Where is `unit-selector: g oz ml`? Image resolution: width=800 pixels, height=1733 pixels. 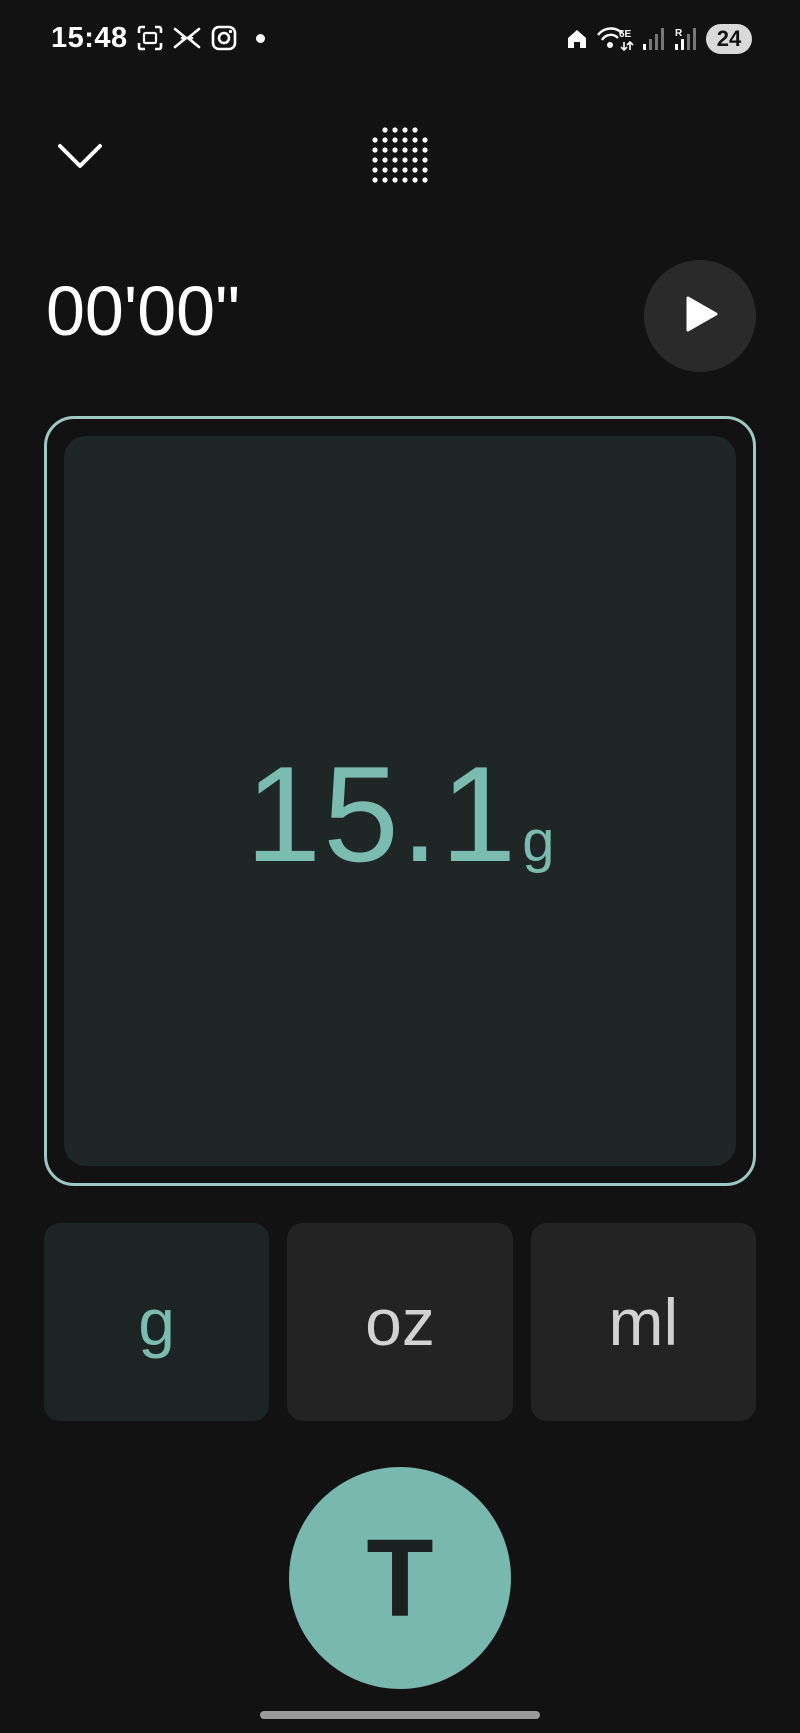 unit-selector: g oz ml is located at coordinates (400, 1322).